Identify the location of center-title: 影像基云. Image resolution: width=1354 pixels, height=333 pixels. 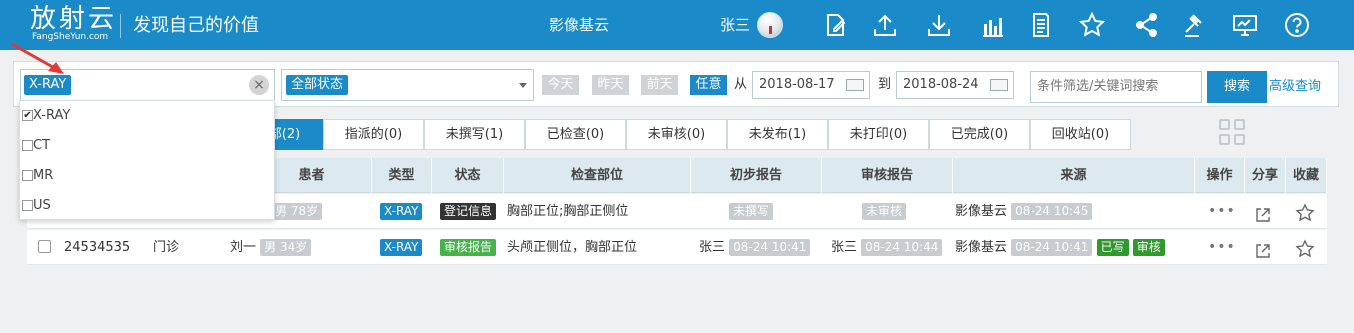
(579, 25).